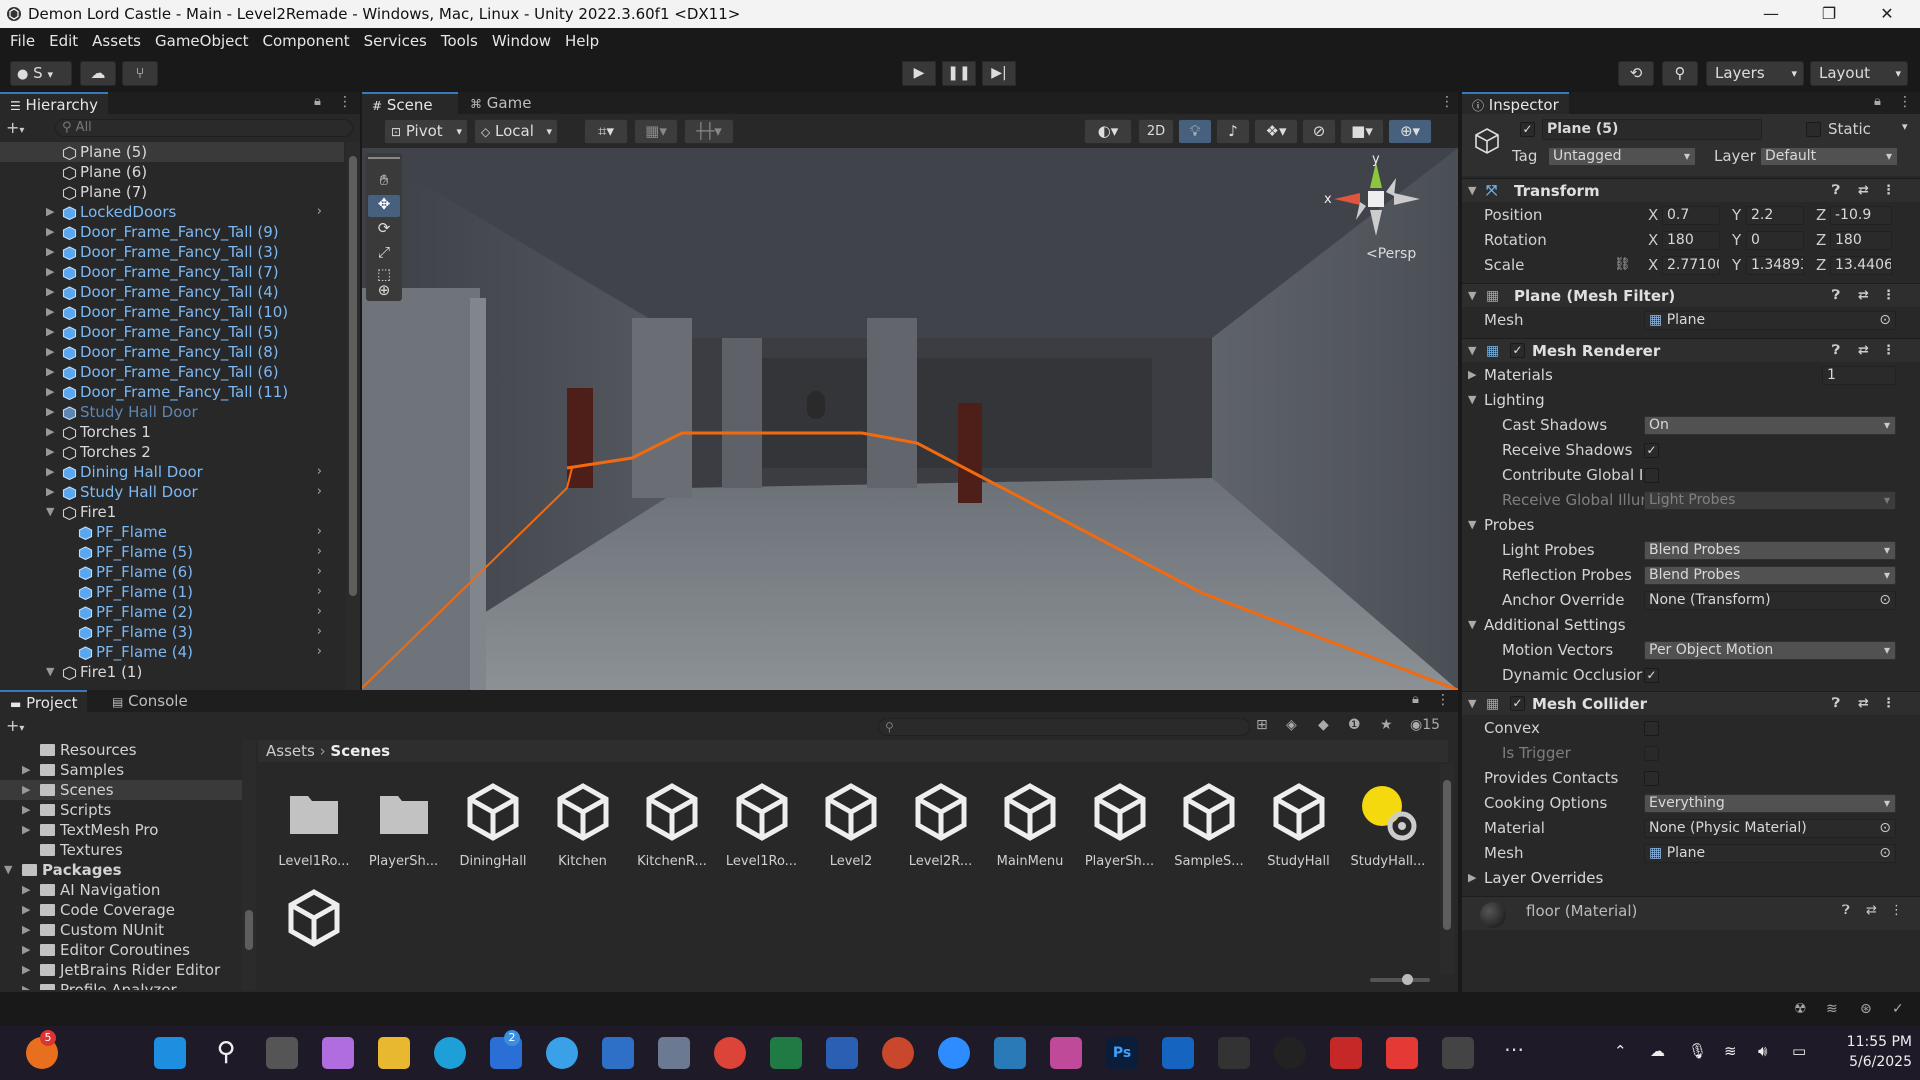 This screenshot has width=1920, height=1080. Describe the element at coordinates (1697, 1051) in the screenshot. I see `microphone-icon: 🎙︎` at that location.